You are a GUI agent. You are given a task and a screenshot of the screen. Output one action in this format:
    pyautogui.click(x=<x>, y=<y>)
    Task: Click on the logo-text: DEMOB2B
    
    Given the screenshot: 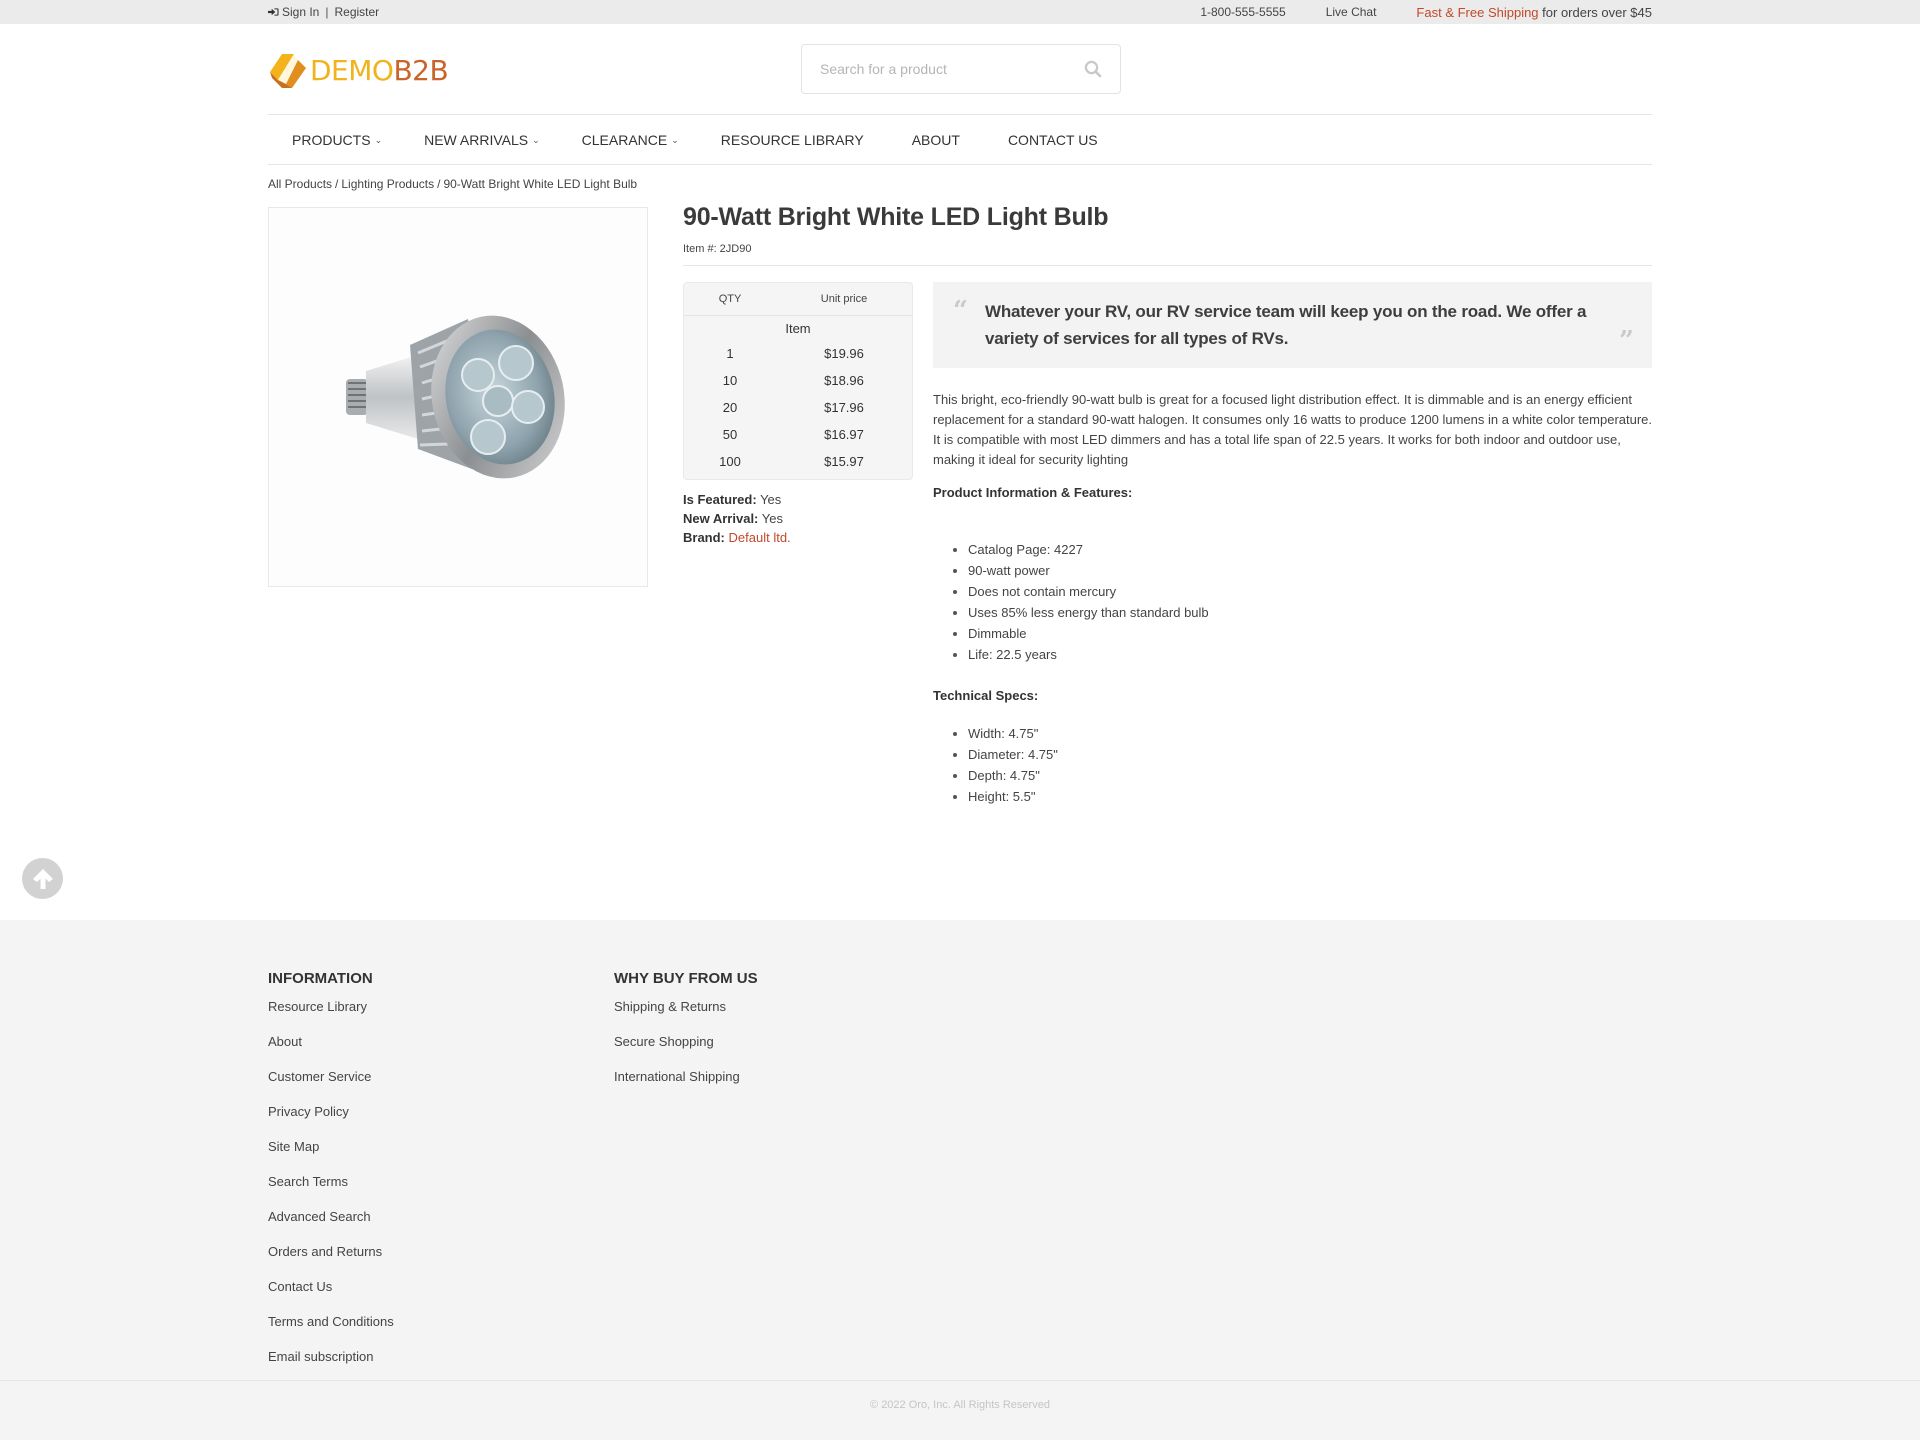 What is the action you would take?
    pyautogui.click(x=379, y=70)
    